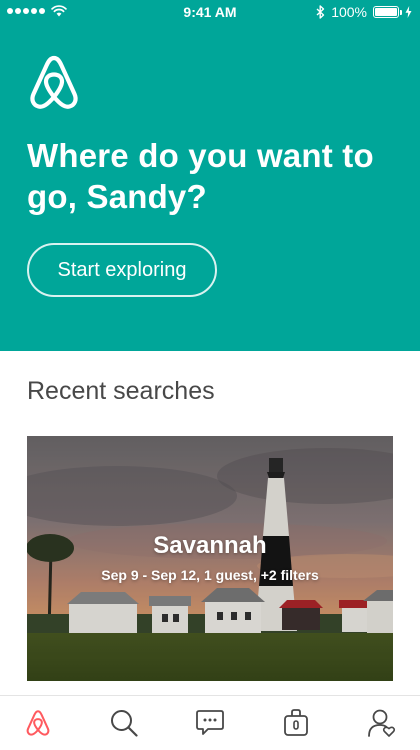 Image resolution: width=420 pixels, height=750 pixels. I want to click on charging-icon, so click(408, 12).